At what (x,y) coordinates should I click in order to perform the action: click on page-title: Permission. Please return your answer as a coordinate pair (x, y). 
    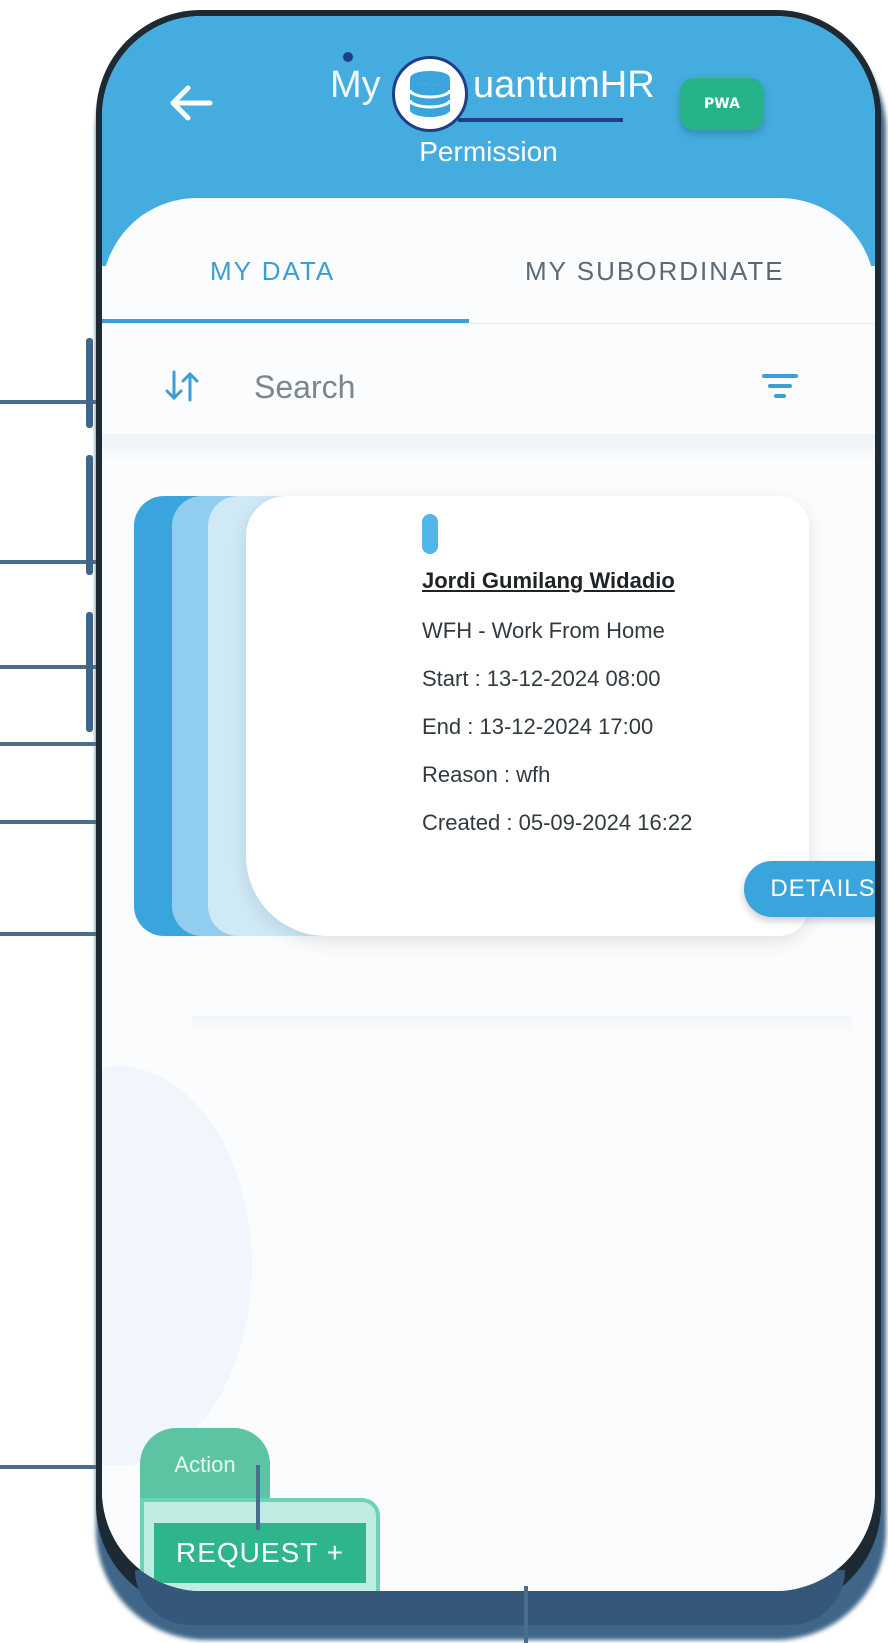
    Looking at the image, I should click on (488, 151).